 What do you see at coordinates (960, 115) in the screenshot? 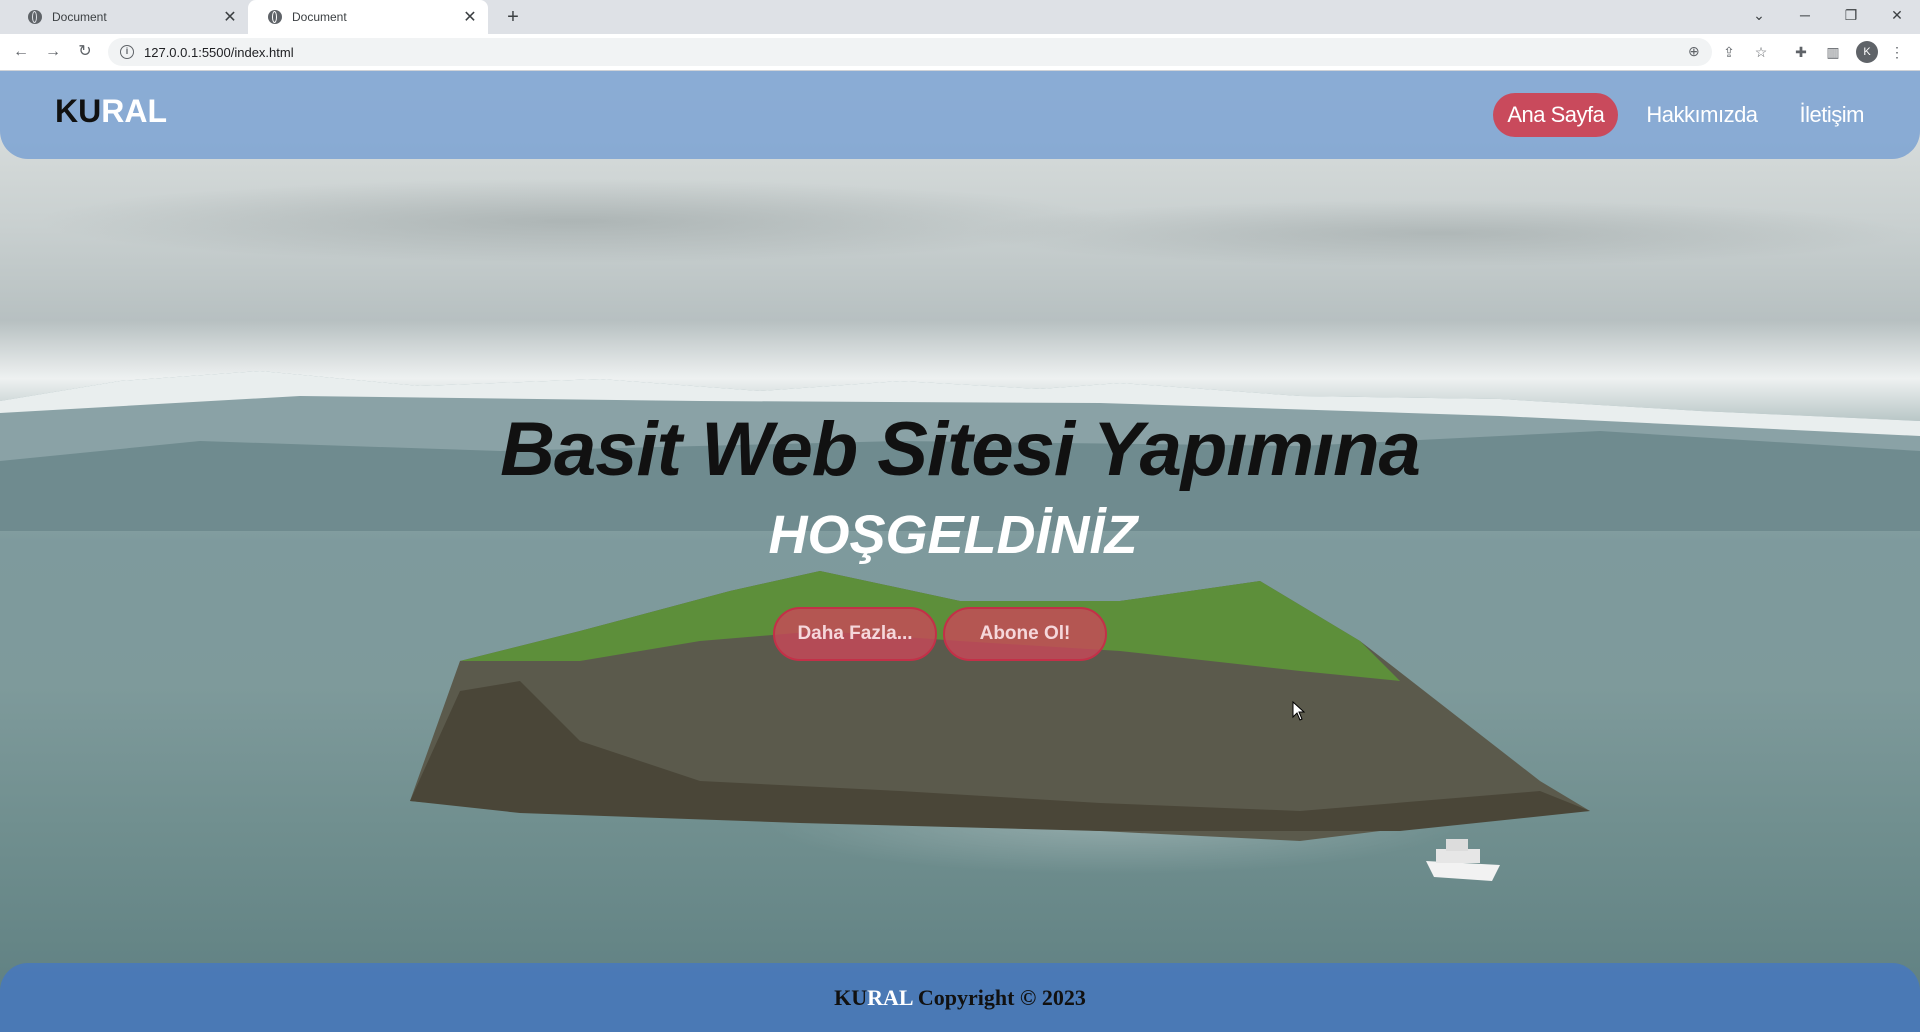
I see `site-header: KURAL Ana Sayfa Hakkımızda İletişim` at bounding box center [960, 115].